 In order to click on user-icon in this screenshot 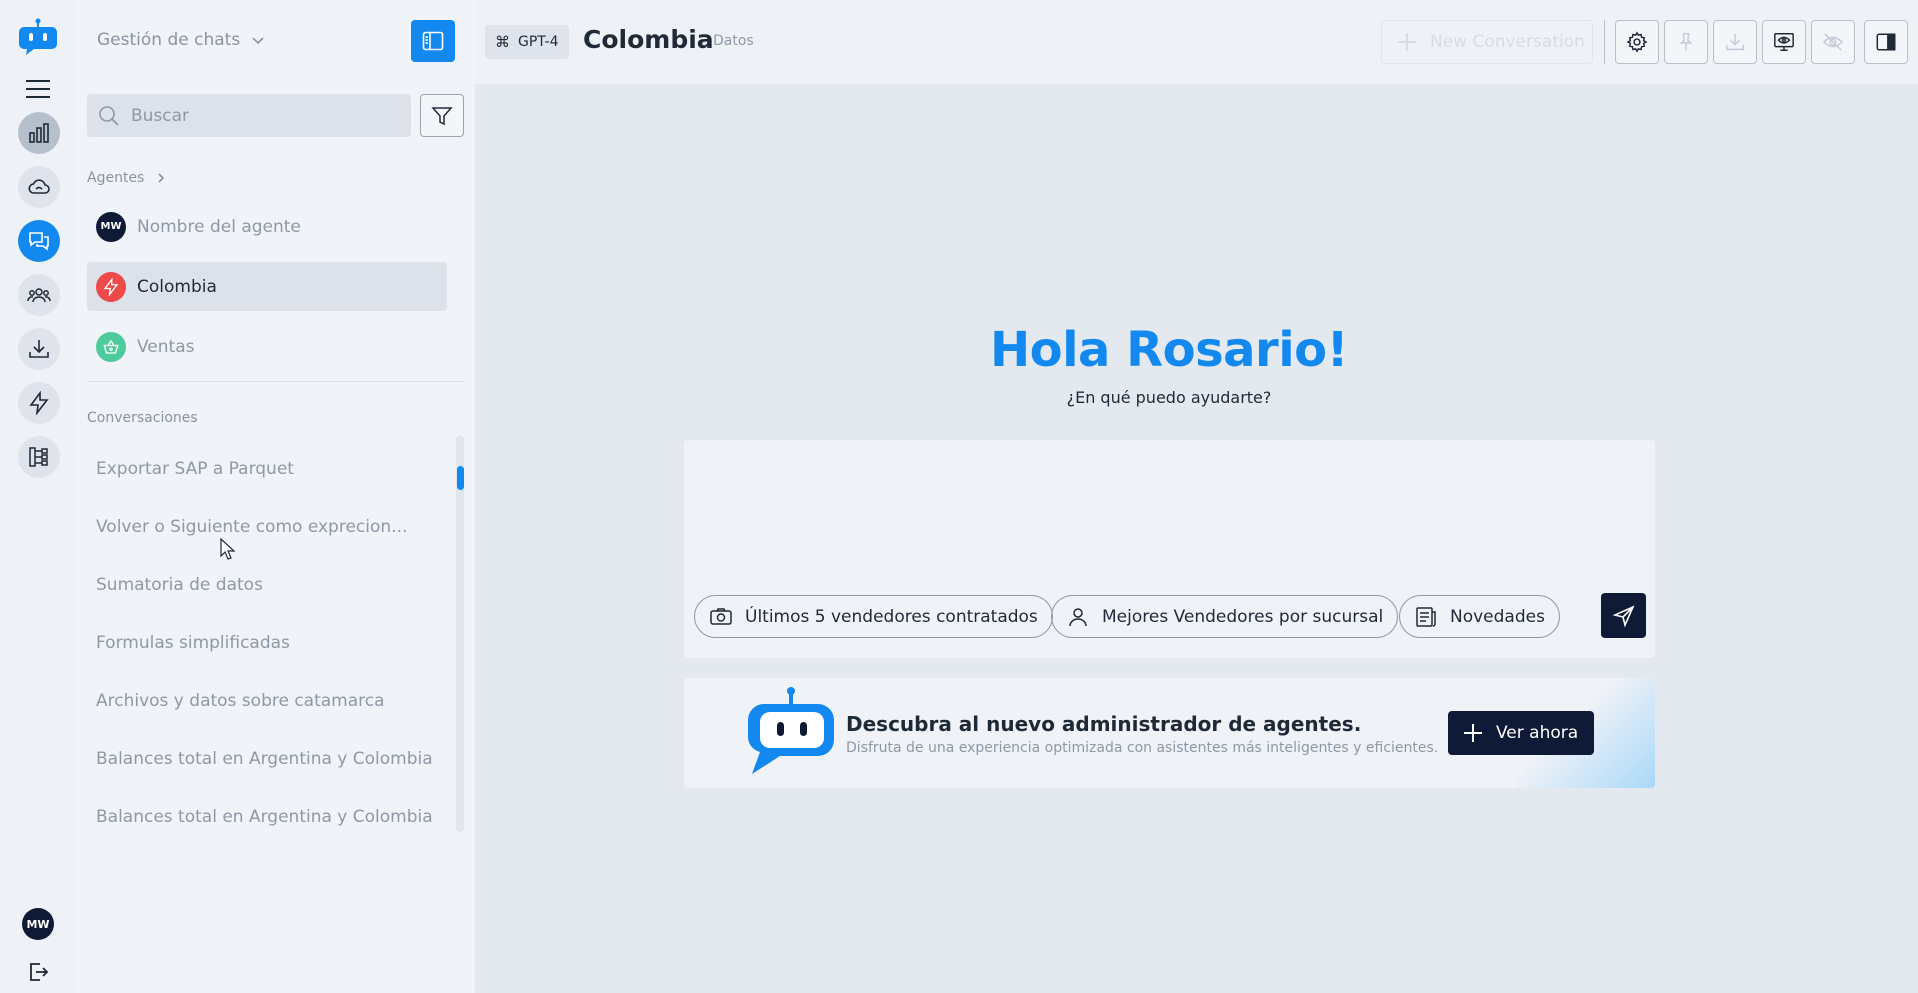, I will do `click(1078, 616)`.